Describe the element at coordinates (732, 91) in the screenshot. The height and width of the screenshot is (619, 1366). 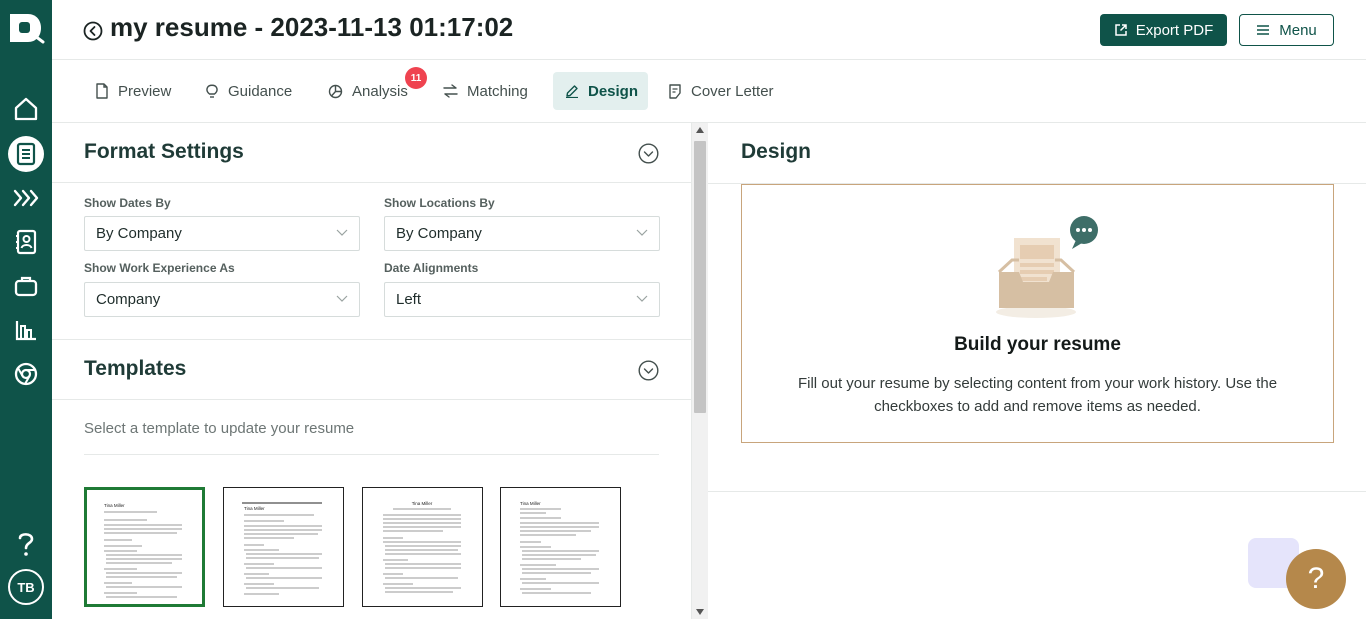
I see `tab-cover-letter-label: Cover Letter` at that location.